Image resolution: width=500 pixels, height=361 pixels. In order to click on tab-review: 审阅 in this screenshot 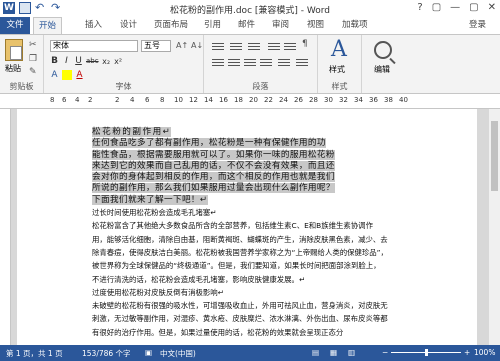, I will do `click(280, 25)`.